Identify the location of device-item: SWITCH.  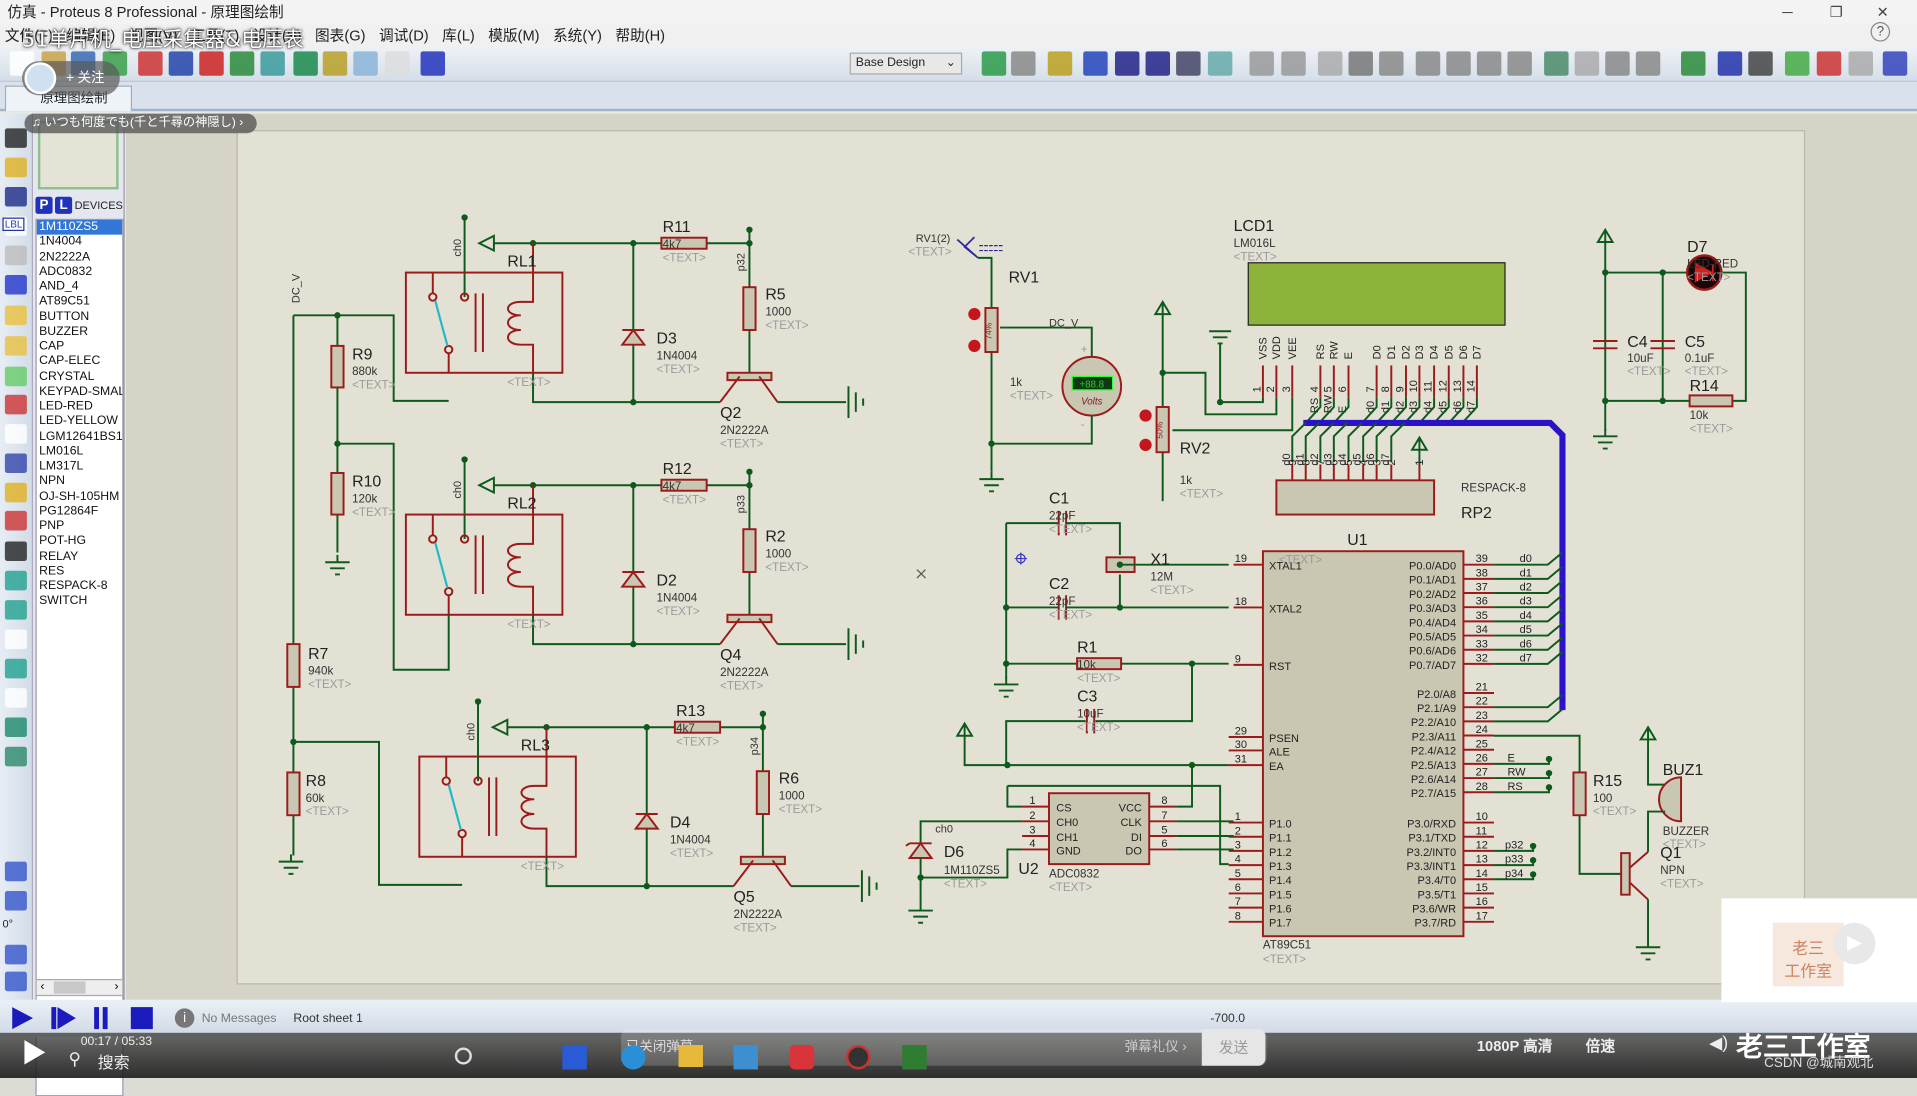
(80, 601).